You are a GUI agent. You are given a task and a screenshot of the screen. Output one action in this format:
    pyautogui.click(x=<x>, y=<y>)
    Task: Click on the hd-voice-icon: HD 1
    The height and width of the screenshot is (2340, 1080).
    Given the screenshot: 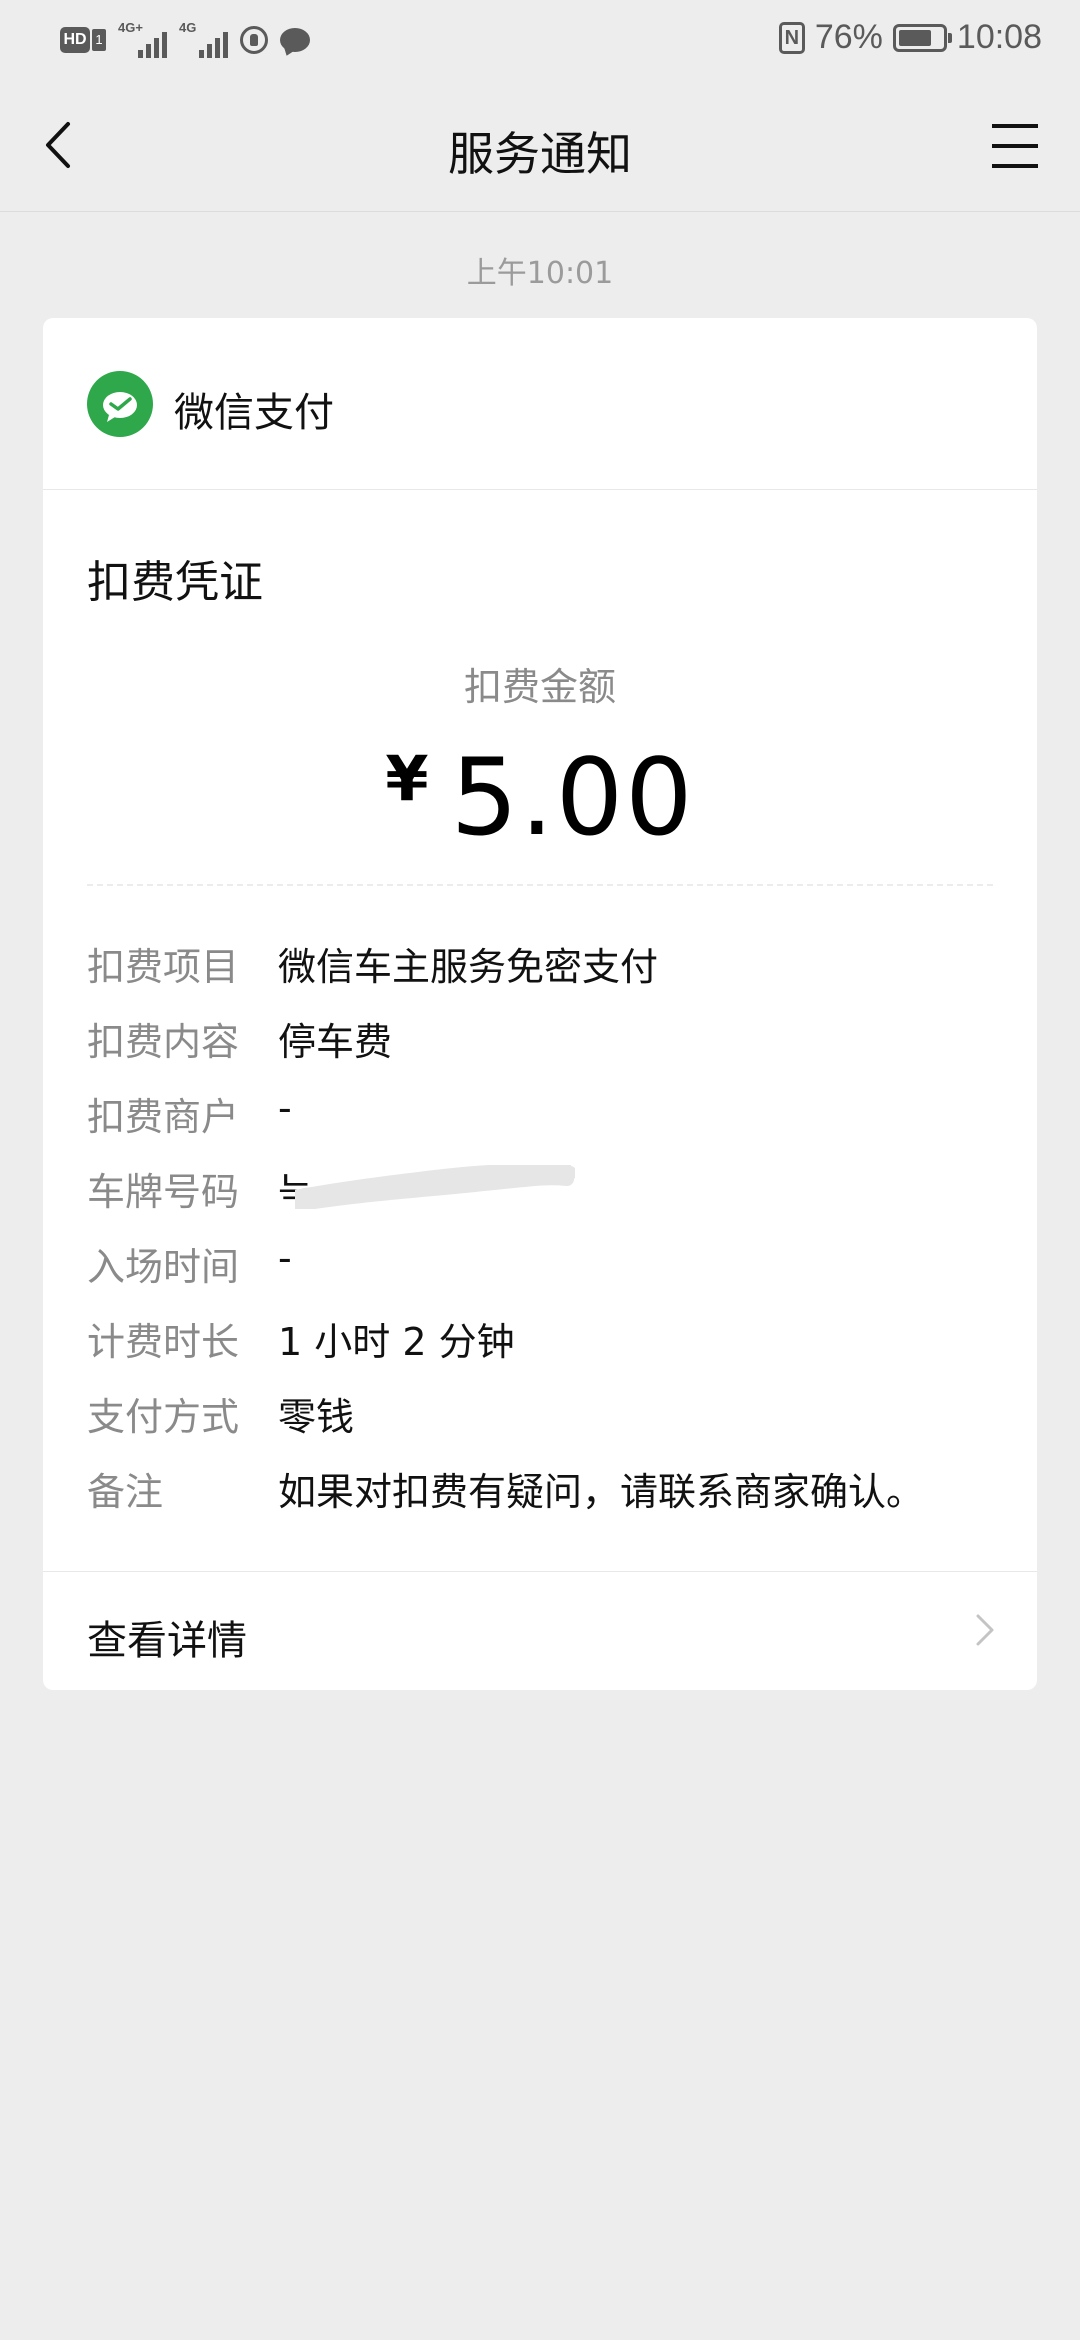 What is the action you would take?
    pyautogui.click(x=83, y=40)
    